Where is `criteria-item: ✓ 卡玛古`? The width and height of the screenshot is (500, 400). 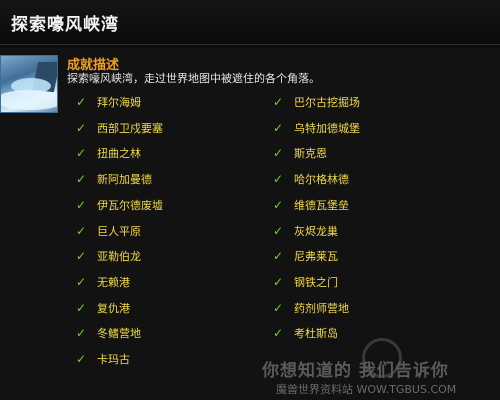
criteria-item: ✓ 卡玛古 is located at coordinates (103, 359).